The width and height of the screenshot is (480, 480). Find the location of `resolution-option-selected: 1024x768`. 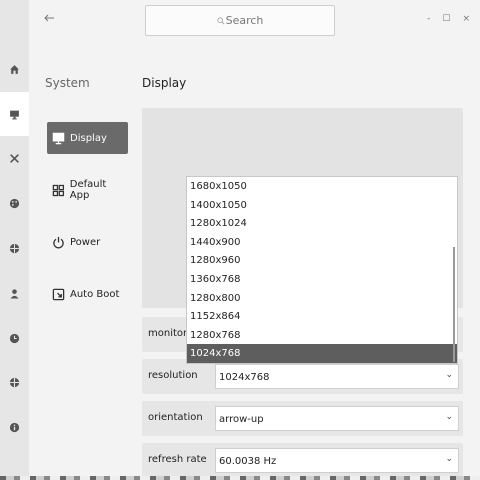

resolution-option-selected: 1024x768 is located at coordinates (322, 353).